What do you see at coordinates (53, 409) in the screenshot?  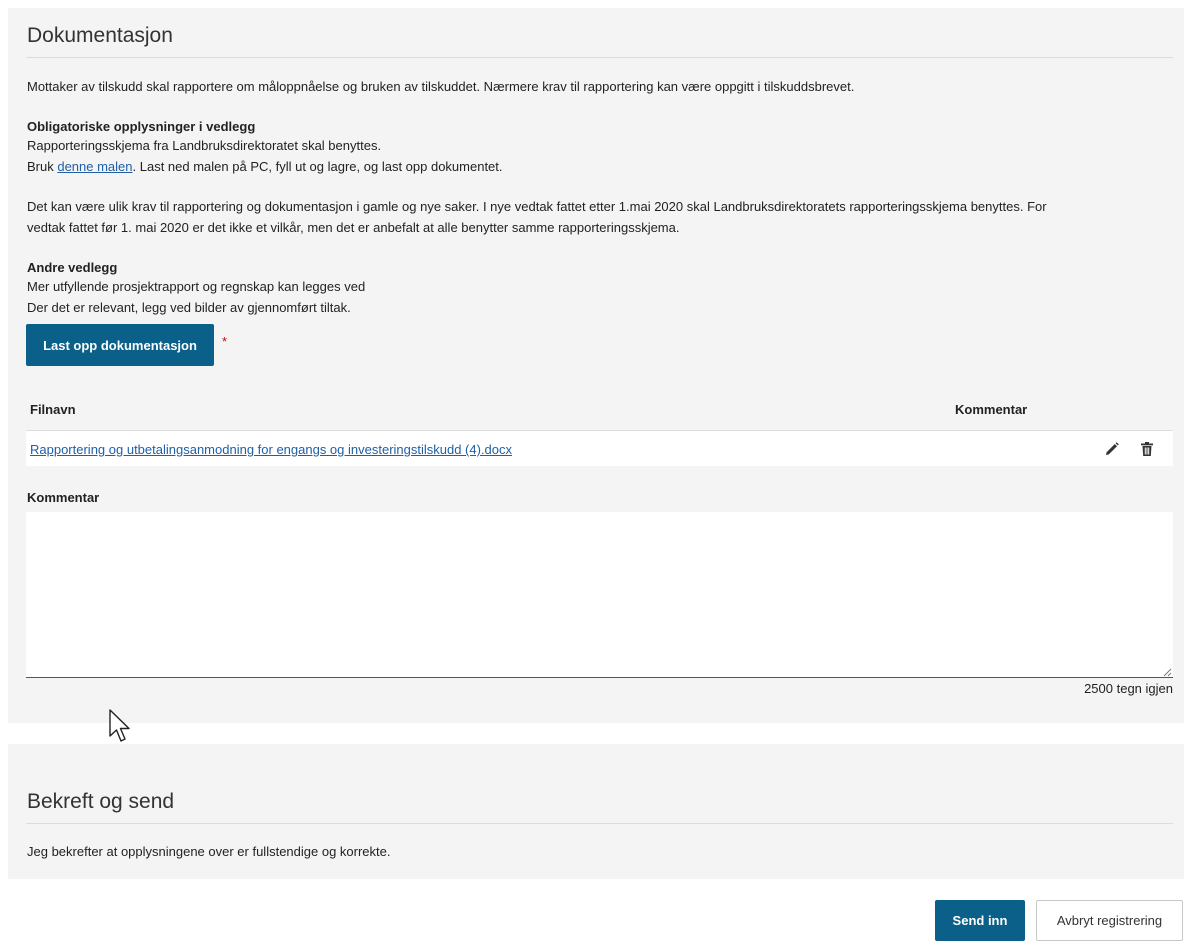 I see `column-header-filename: Filnavn` at bounding box center [53, 409].